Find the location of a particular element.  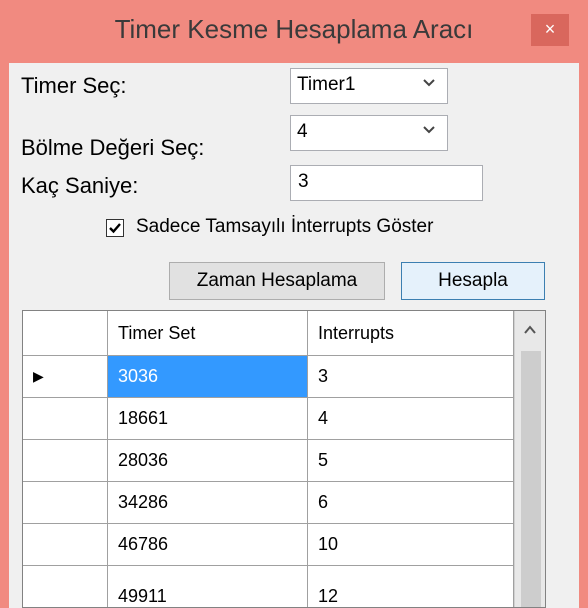

seconds-label: Kaç Saniye: is located at coordinates (80, 185).